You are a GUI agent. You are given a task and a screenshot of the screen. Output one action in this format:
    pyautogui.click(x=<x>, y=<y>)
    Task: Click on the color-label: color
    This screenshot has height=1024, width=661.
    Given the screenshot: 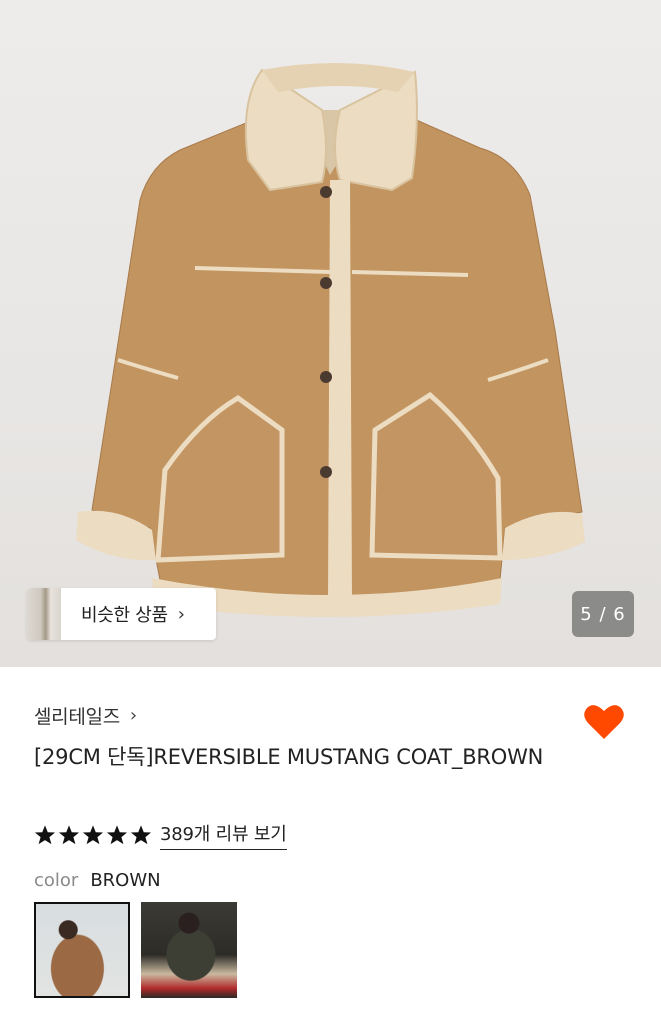 What is the action you would take?
    pyautogui.click(x=56, y=880)
    